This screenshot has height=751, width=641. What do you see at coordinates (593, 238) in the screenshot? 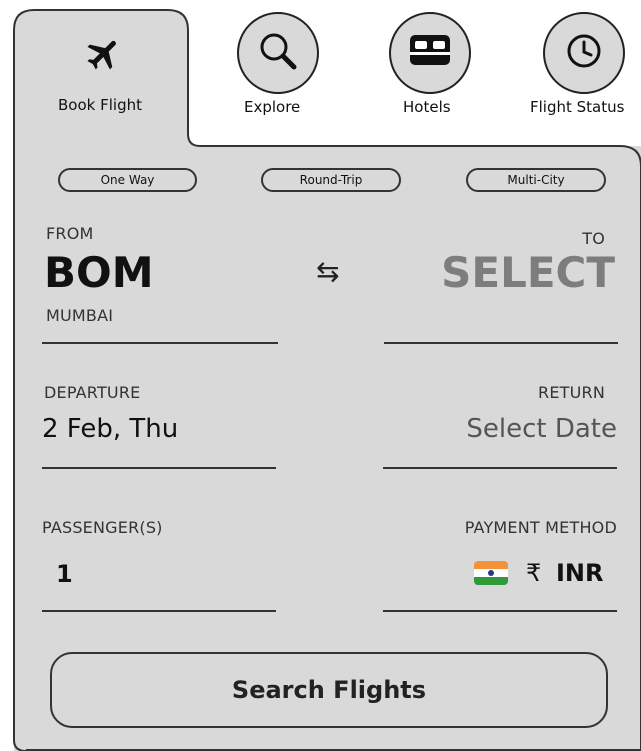
I see `to-label: TO` at bounding box center [593, 238].